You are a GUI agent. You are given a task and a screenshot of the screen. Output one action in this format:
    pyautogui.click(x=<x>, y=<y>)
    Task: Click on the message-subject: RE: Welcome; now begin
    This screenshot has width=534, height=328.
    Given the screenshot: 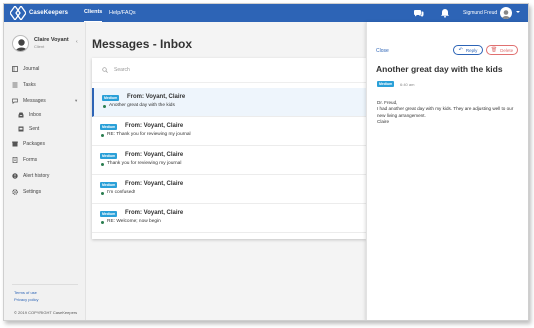 What is the action you would take?
    pyautogui.click(x=134, y=221)
    